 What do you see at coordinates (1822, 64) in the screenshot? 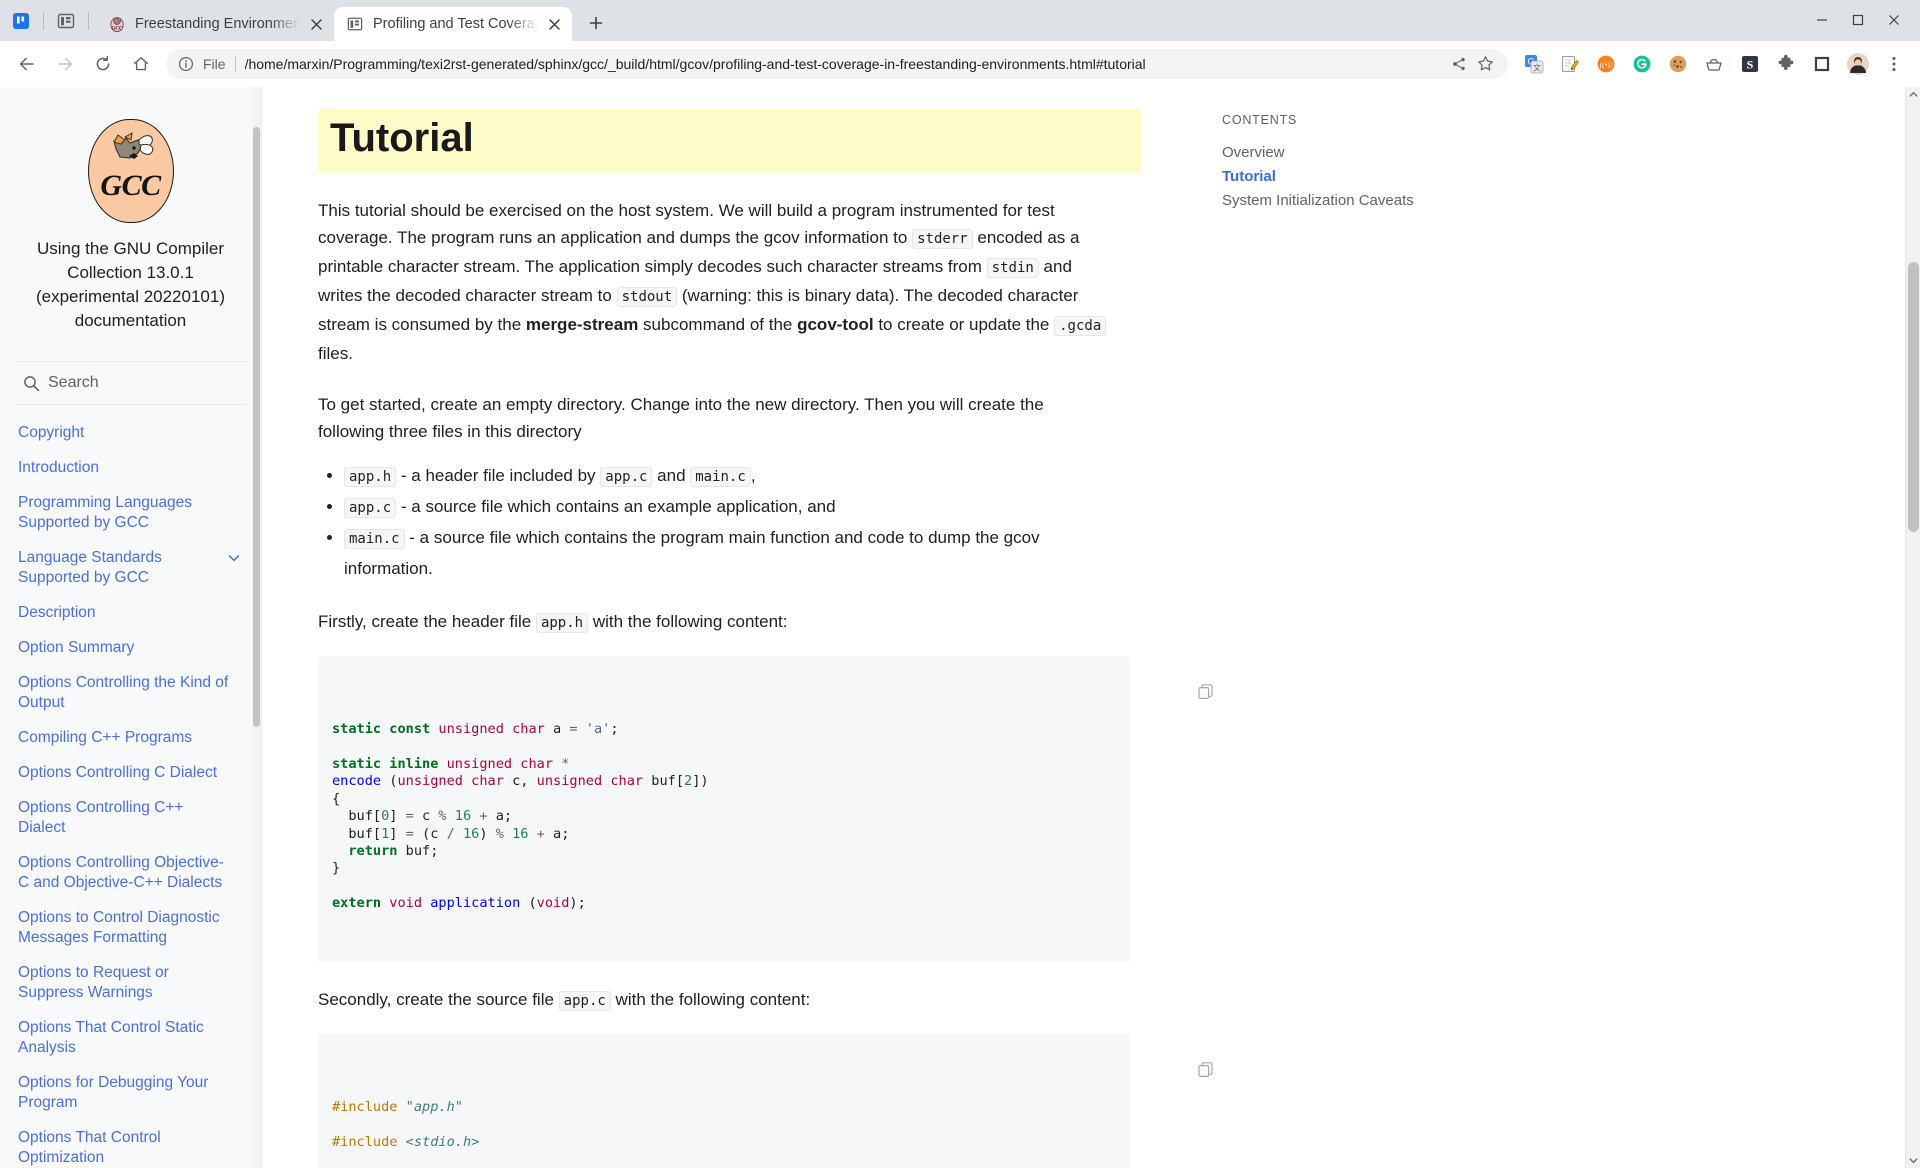
I see `square-outline-icon` at bounding box center [1822, 64].